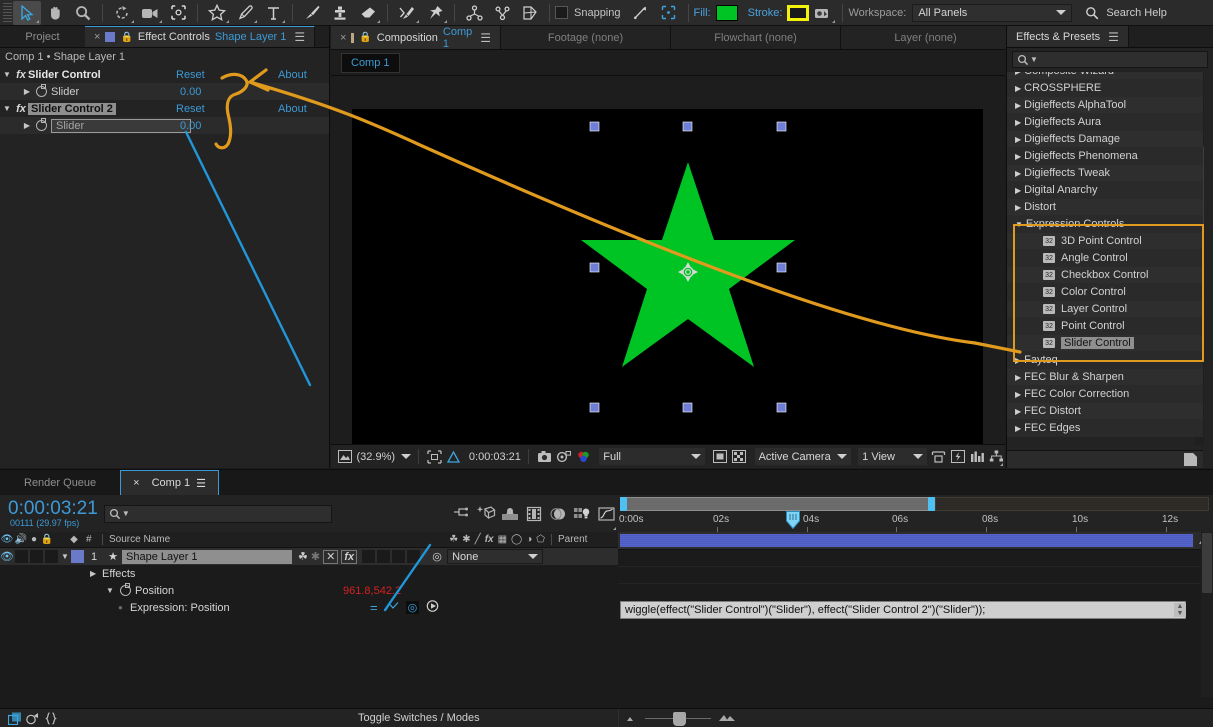 The height and width of the screenshot is (727, 1213). Describe the element at coordinates (53, 508) in the screenshot. I see `timeline-current-time: 0:00:03:21` at that location.